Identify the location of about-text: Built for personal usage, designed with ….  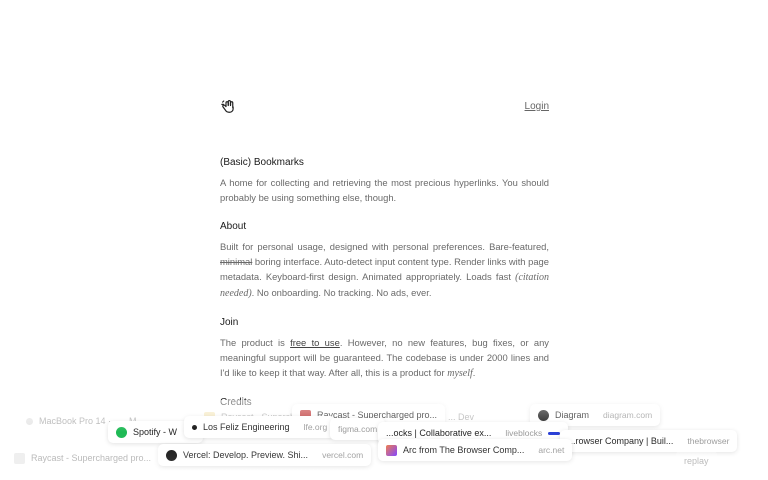
(384, 270).